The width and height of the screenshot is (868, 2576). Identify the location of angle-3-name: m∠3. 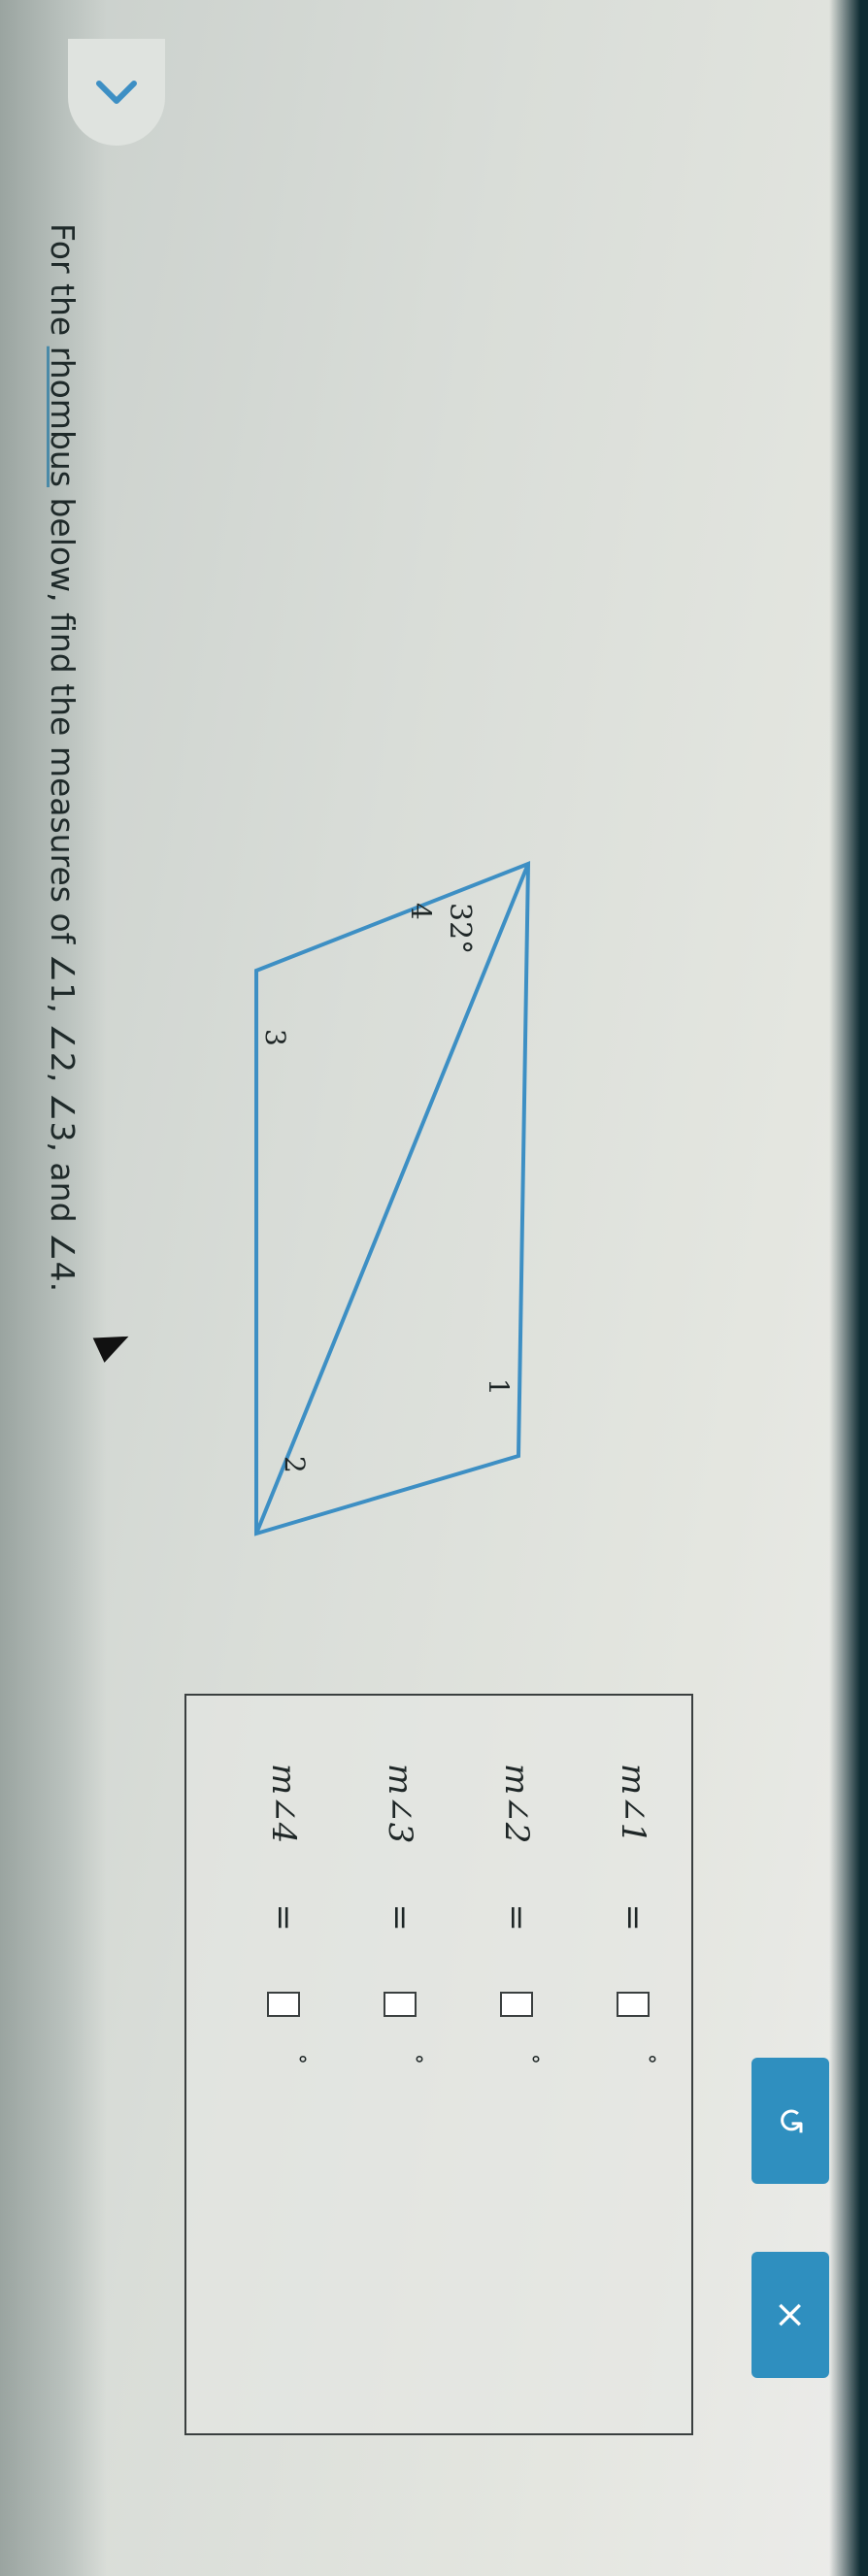
(400, 1804).